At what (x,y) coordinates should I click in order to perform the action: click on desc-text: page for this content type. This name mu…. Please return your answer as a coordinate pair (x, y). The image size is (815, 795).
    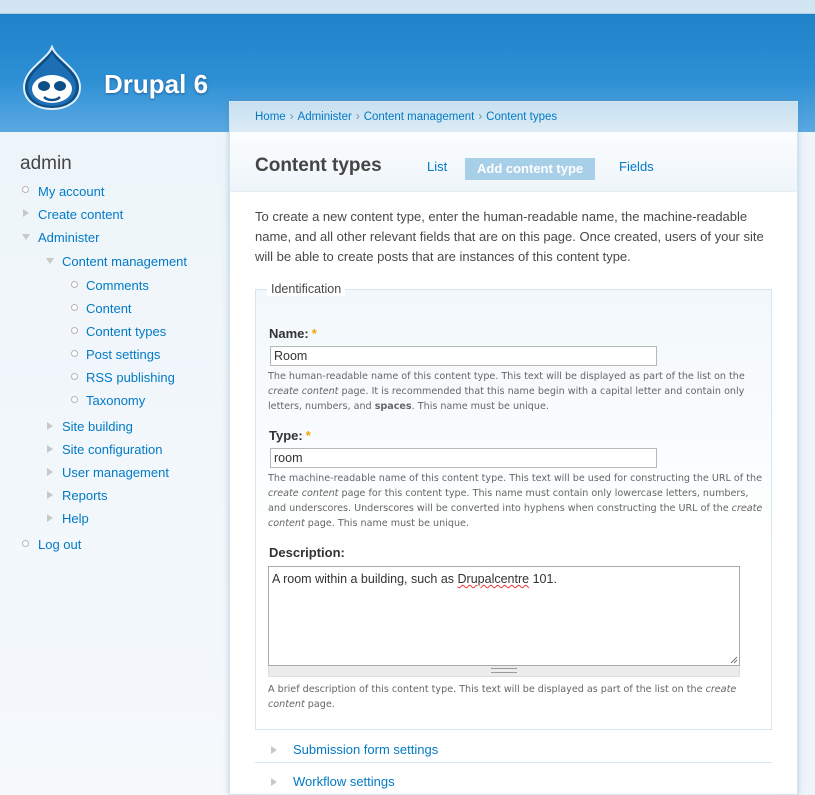
    Looking at the image, I should click on (508, 501).